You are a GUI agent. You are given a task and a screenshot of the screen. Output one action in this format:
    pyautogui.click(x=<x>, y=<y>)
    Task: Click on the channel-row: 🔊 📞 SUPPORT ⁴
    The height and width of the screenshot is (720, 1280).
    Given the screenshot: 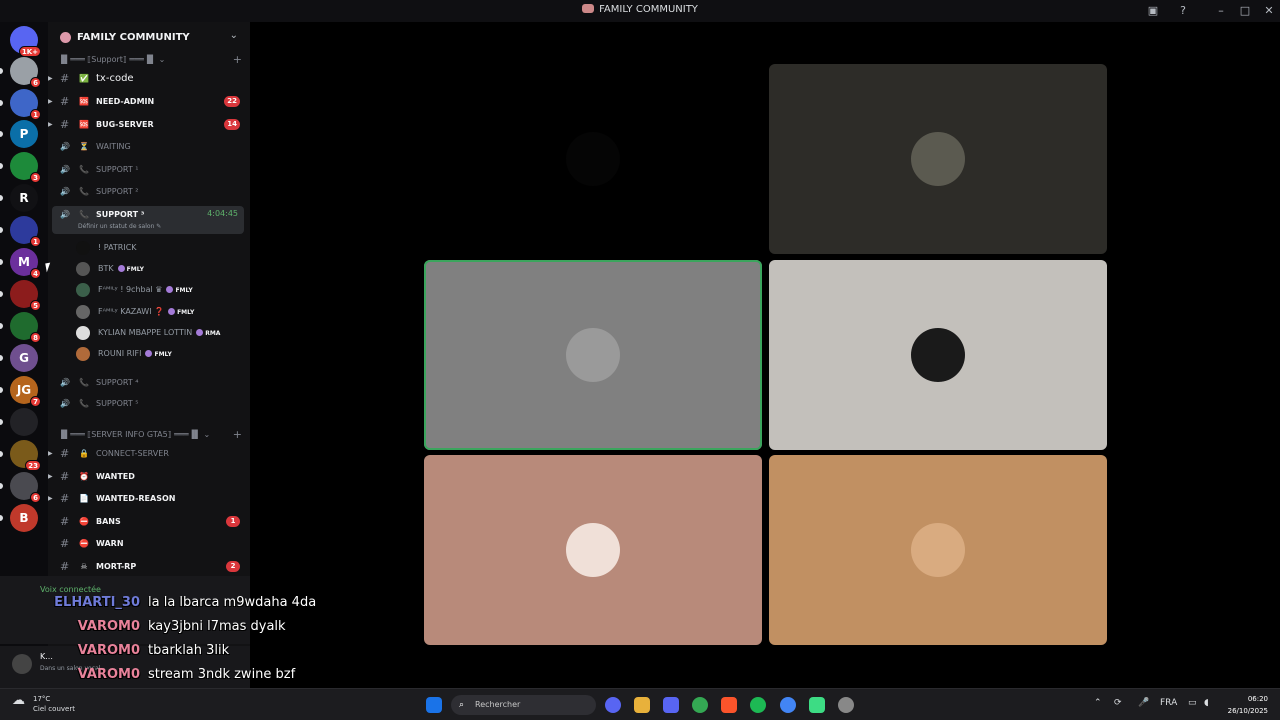 What is the action you would take?
    pyautogui.click(x=149, y=383)
    